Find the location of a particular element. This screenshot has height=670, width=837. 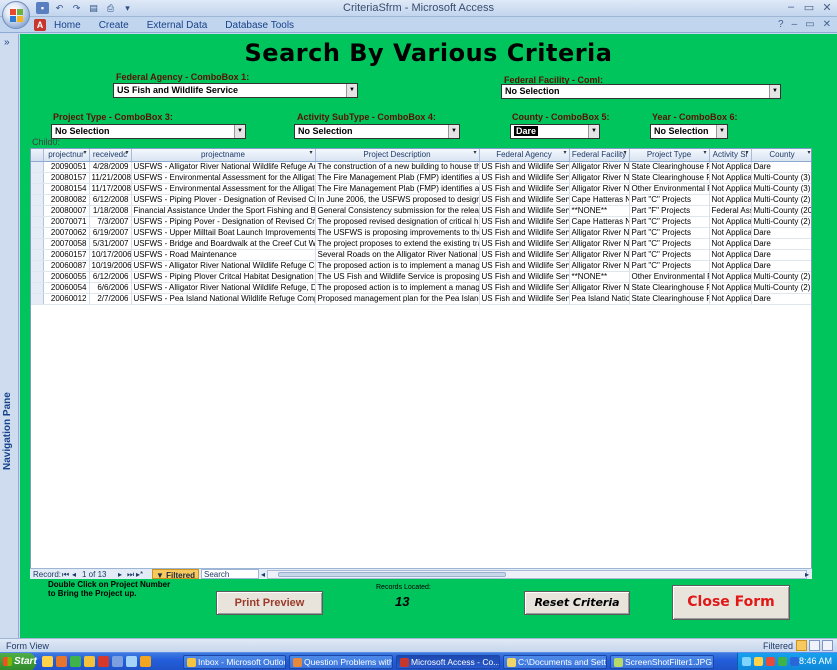

office-button is located at coordinates (16, 15).